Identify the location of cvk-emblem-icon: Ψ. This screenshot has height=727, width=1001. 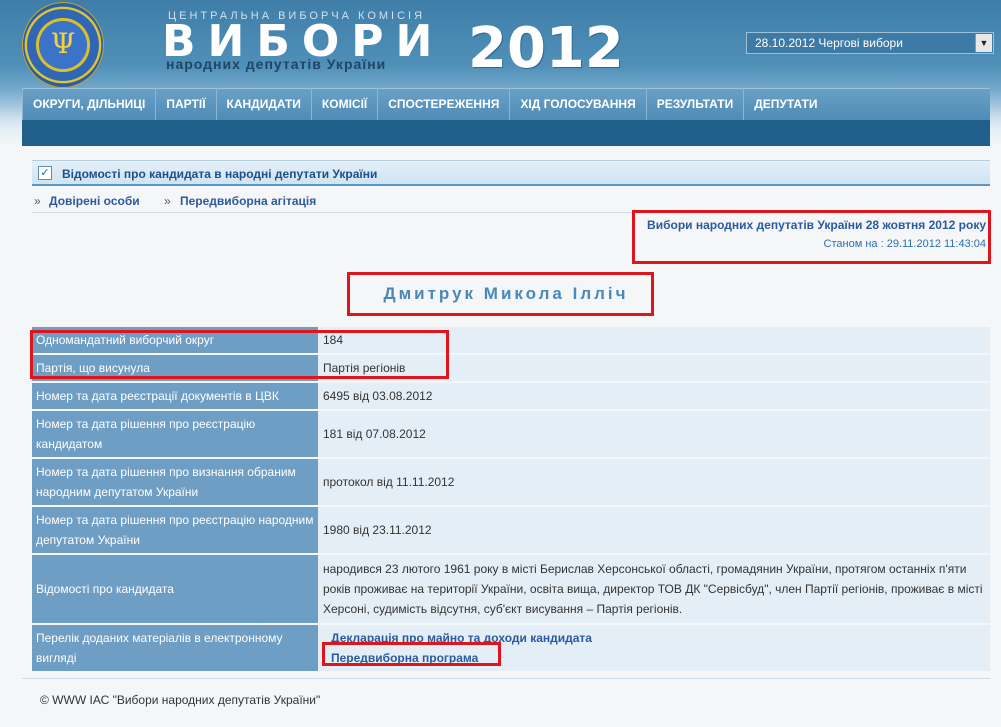
(63, 45).